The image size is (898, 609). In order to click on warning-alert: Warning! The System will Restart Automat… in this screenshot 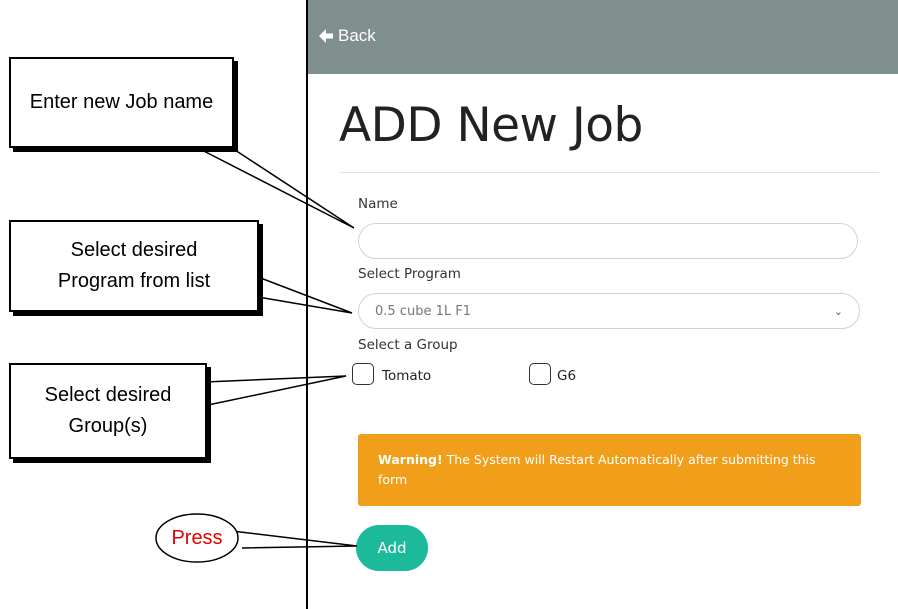, I will do `click(609, 470)`.